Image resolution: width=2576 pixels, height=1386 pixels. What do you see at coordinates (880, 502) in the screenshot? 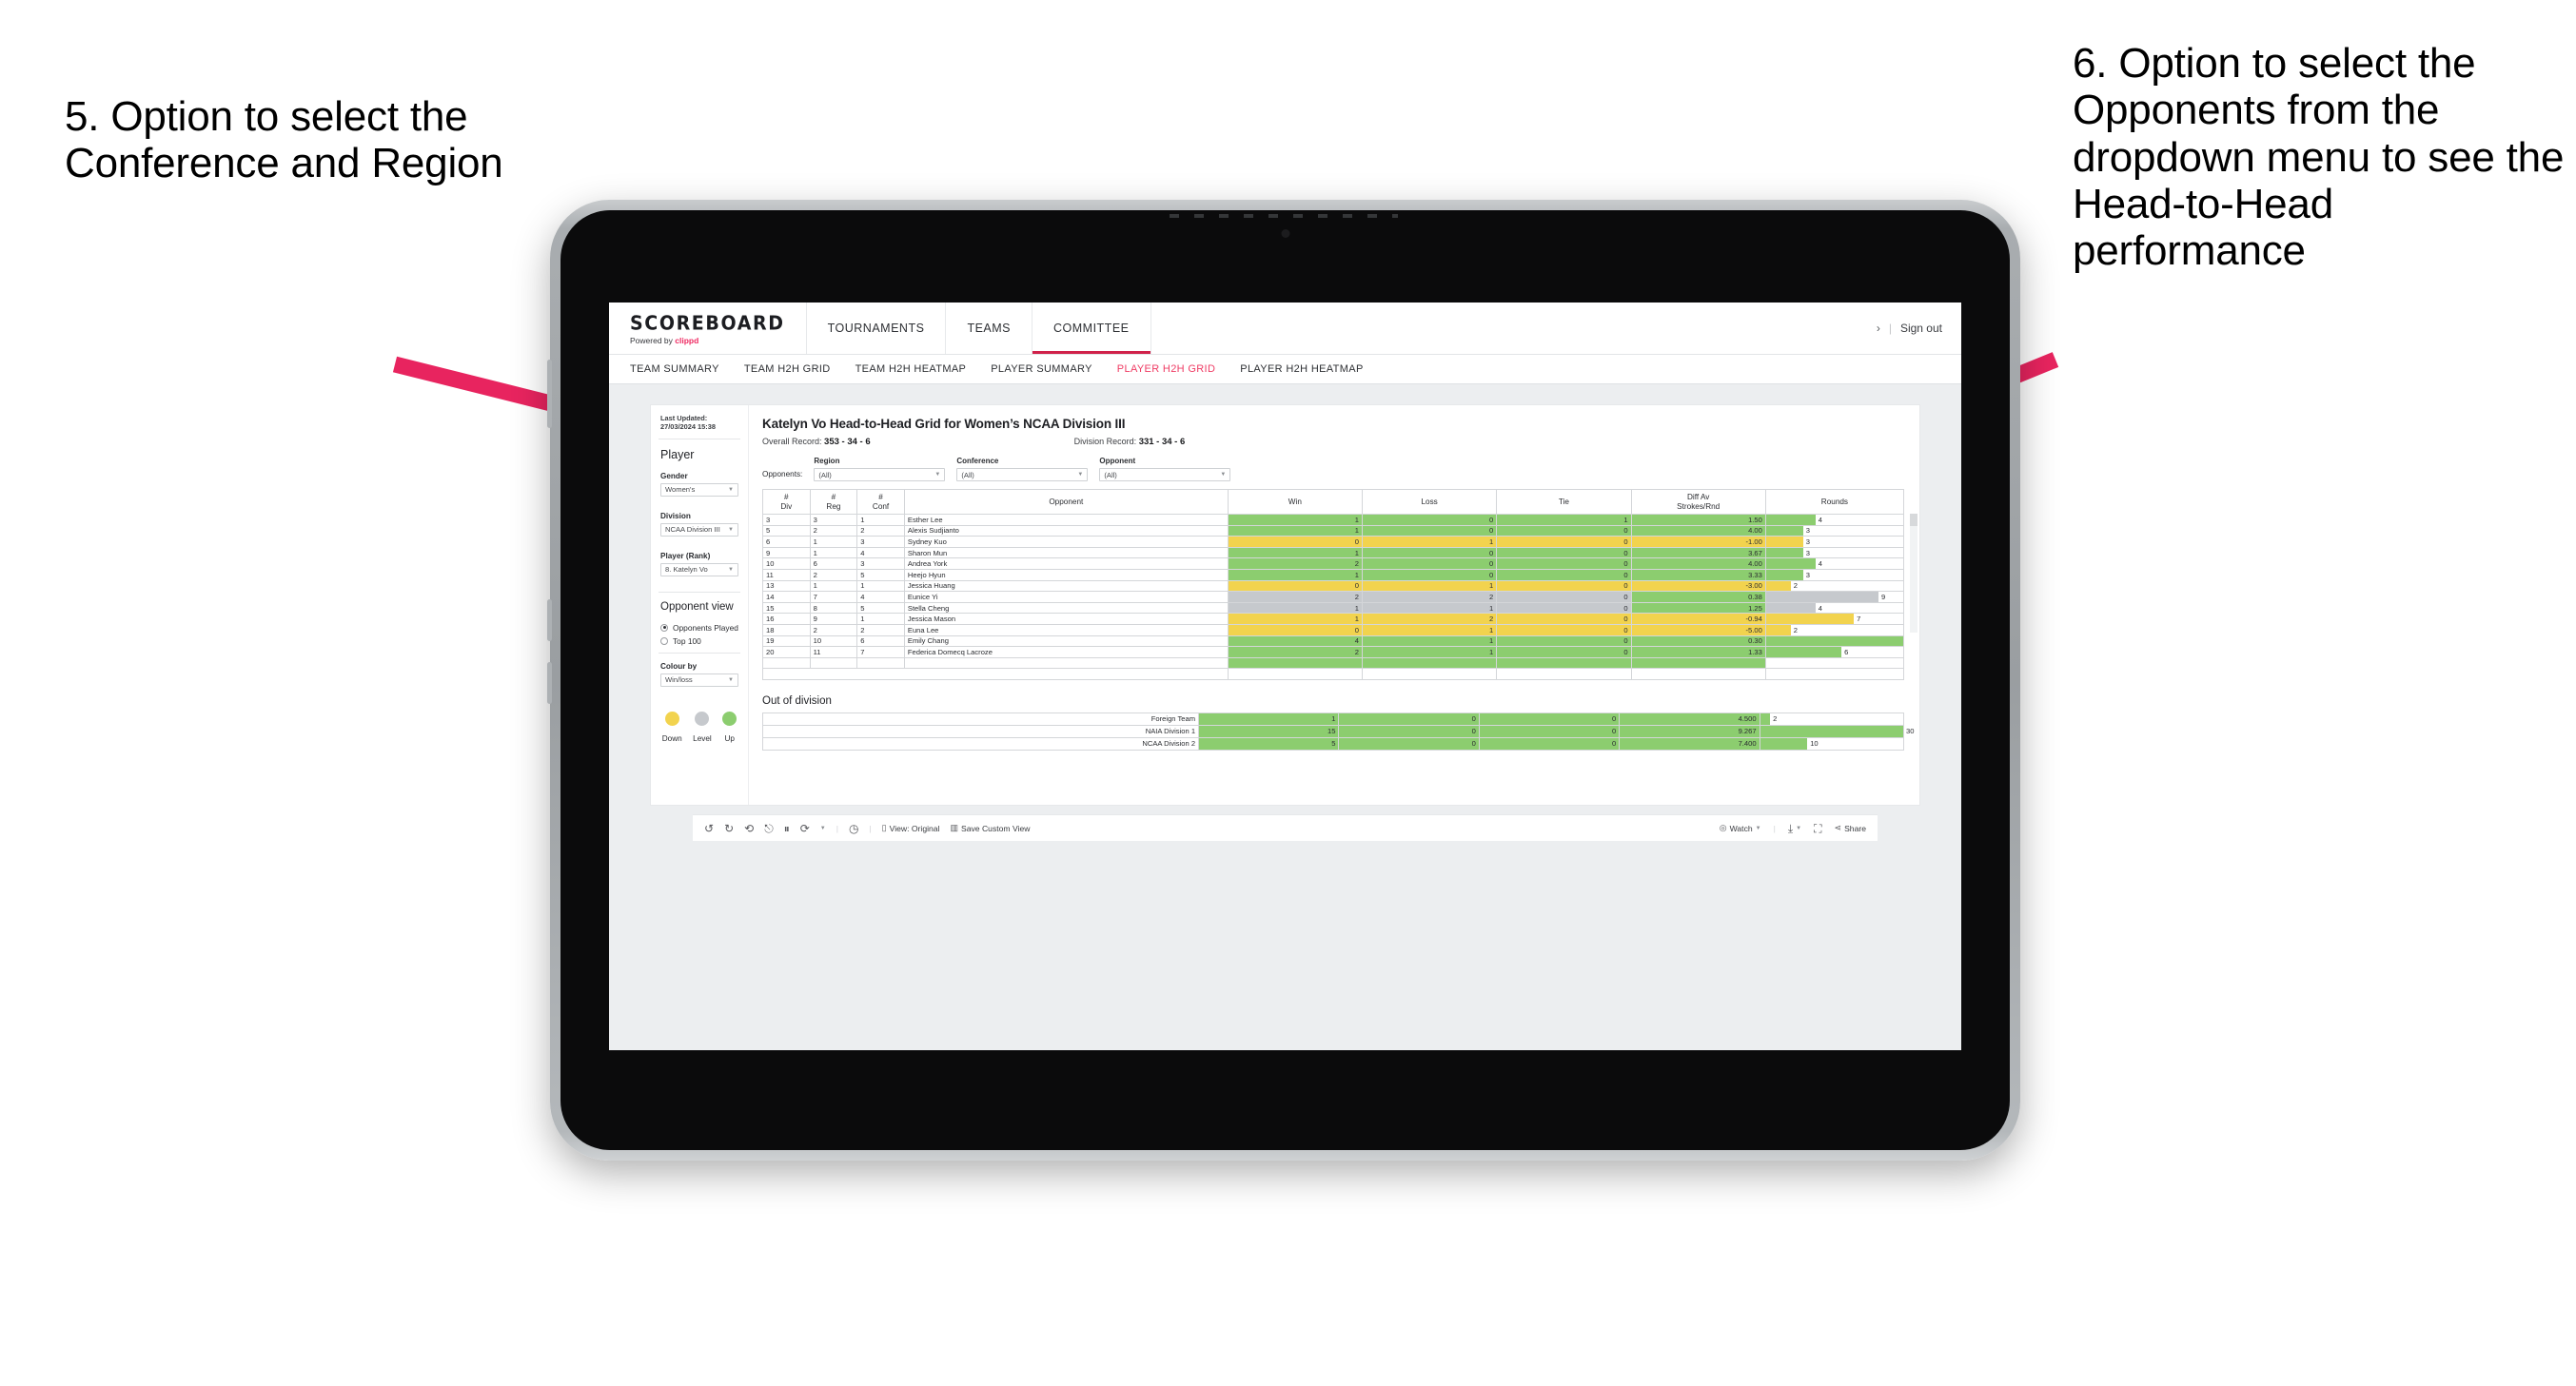
I see `grid-col-header: # Conf` at bounding box center [880, 502].